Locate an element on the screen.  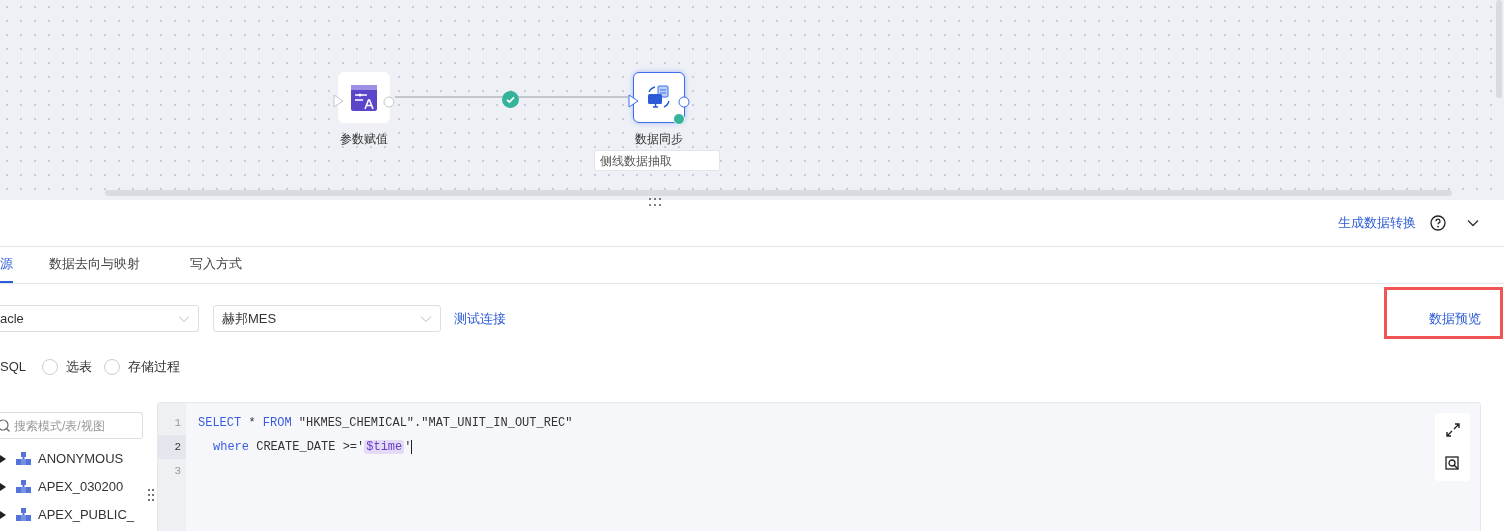
schema-name: ANONYMOUS is located at coordinates (81, 459).